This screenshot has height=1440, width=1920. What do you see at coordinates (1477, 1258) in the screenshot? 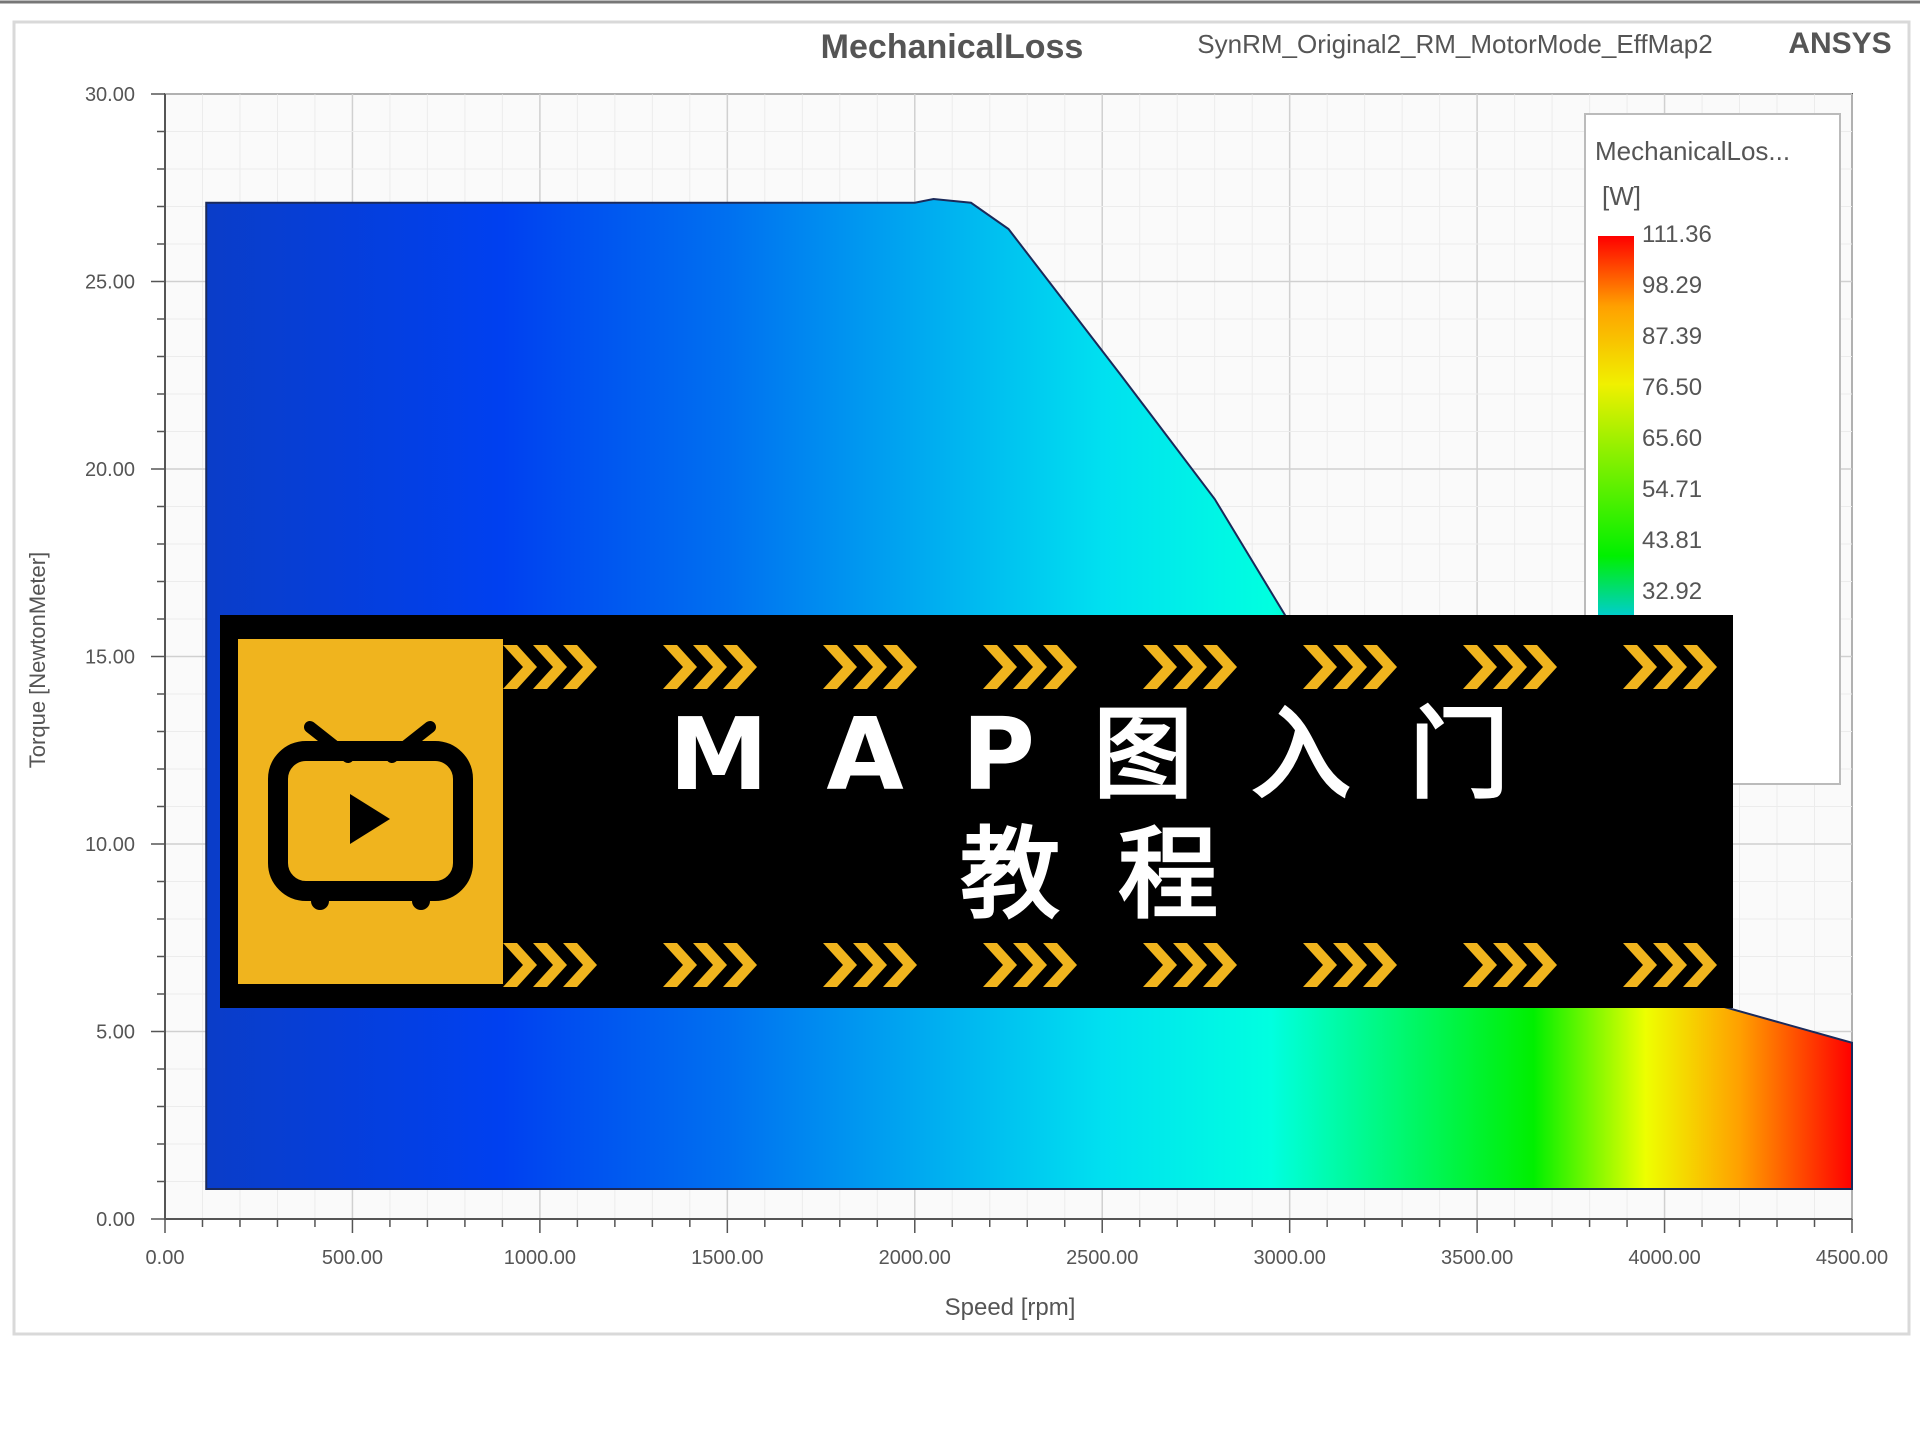
I see `x-tick-label: 3500.00` at bounding box center [1477, 1258].